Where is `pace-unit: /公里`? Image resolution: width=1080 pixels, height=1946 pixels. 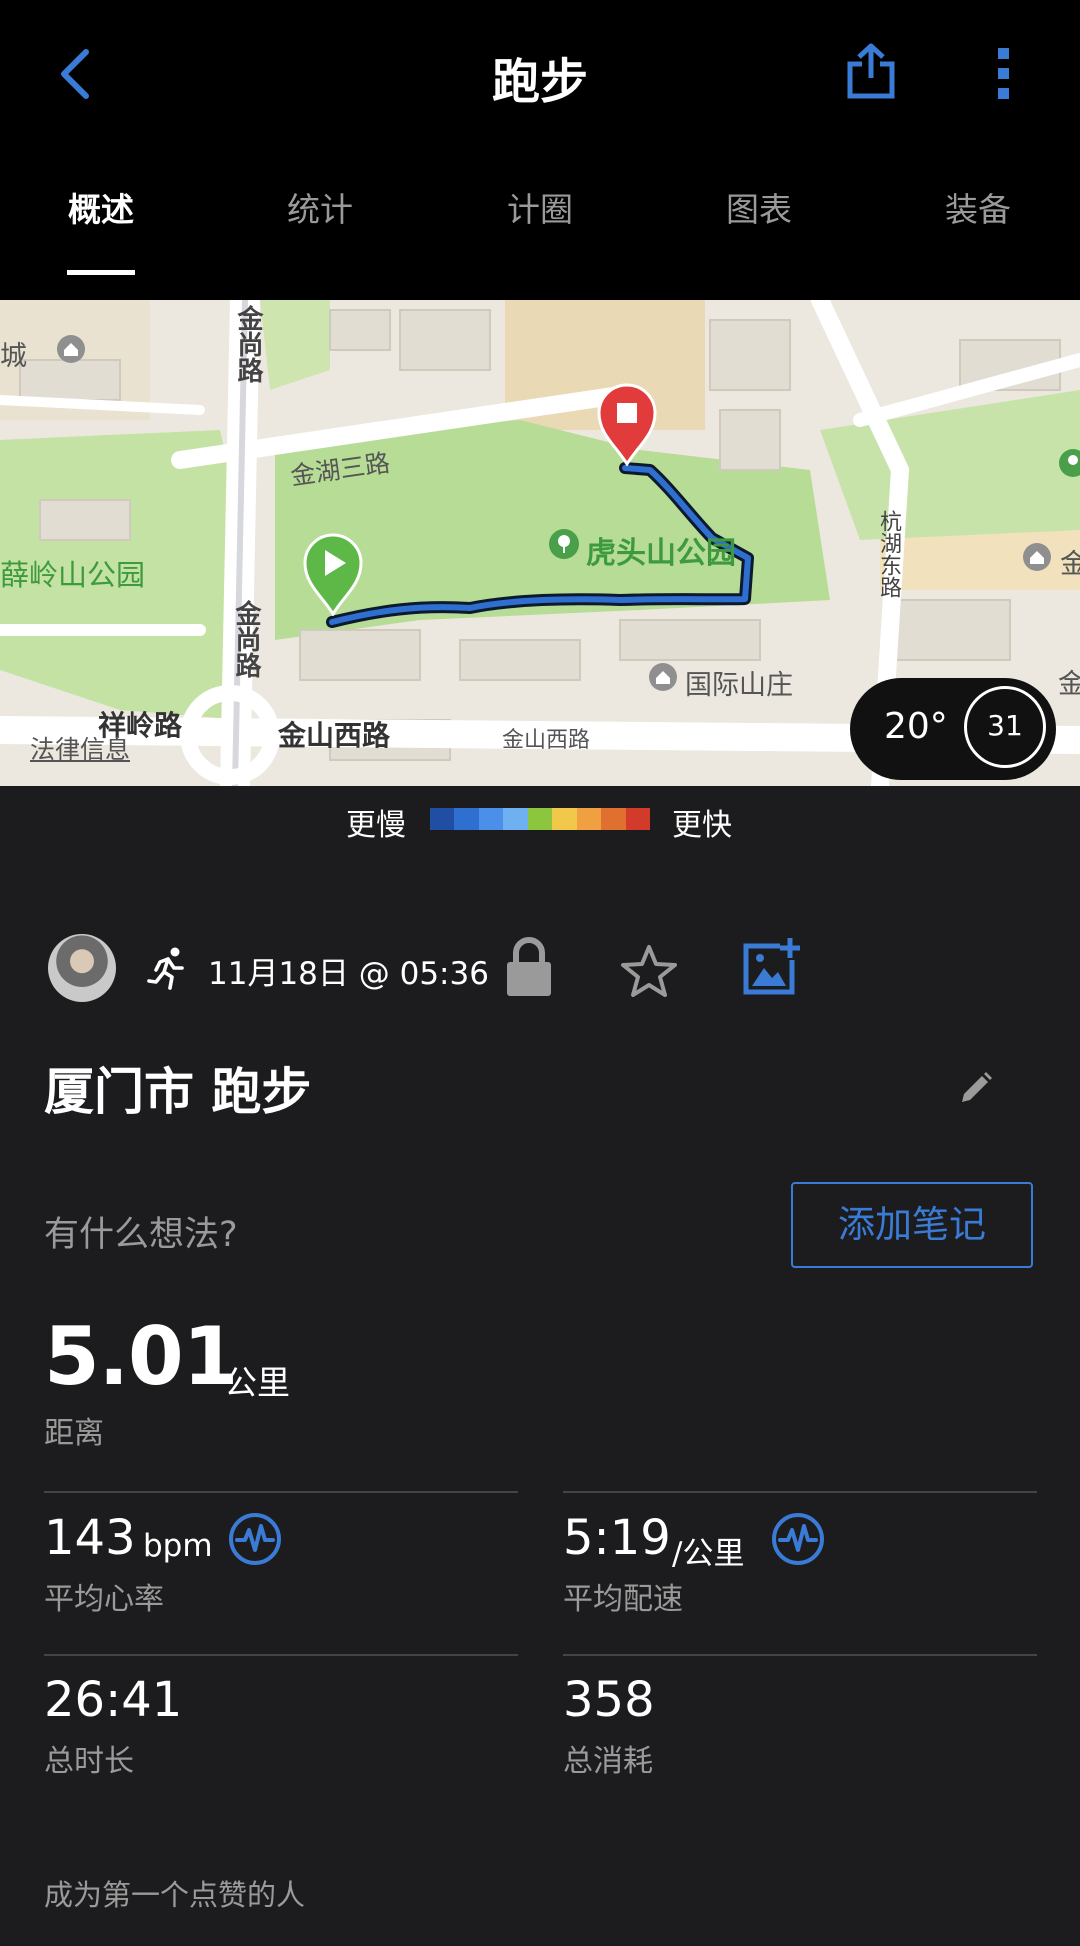
pace-unit: /公里 is located at coordinates (708, 1554).